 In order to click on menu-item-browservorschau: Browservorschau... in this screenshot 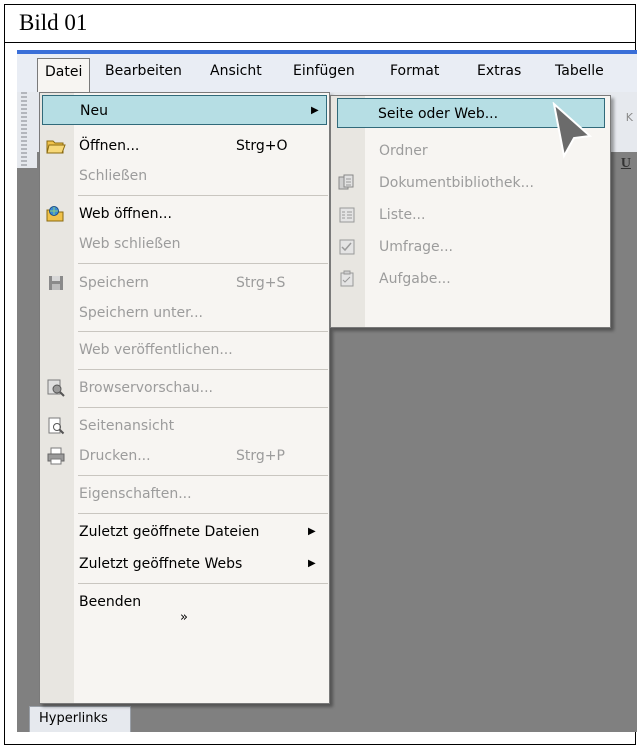, I will do `click(184, 388)`.